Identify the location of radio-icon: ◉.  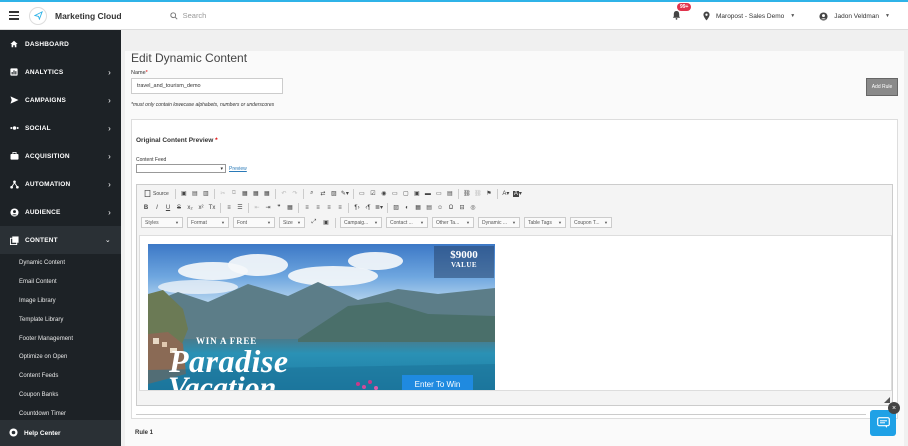
(384, 193).